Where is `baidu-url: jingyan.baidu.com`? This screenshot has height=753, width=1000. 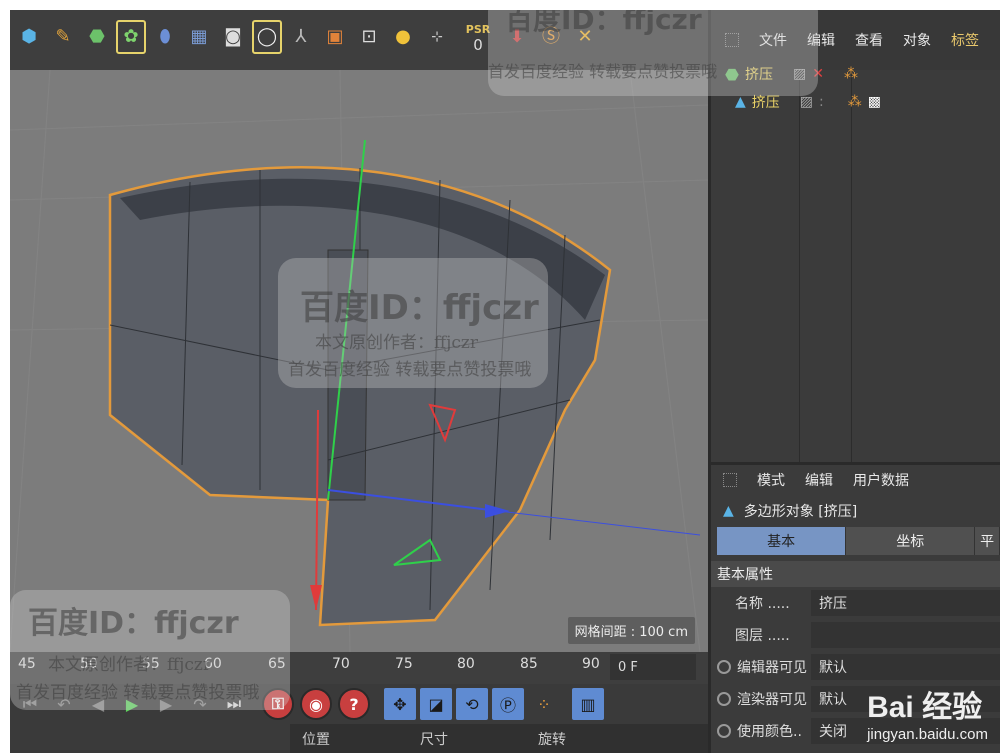
baidu-url: jingyan.baidu.com is located at coordinates (927, 734).